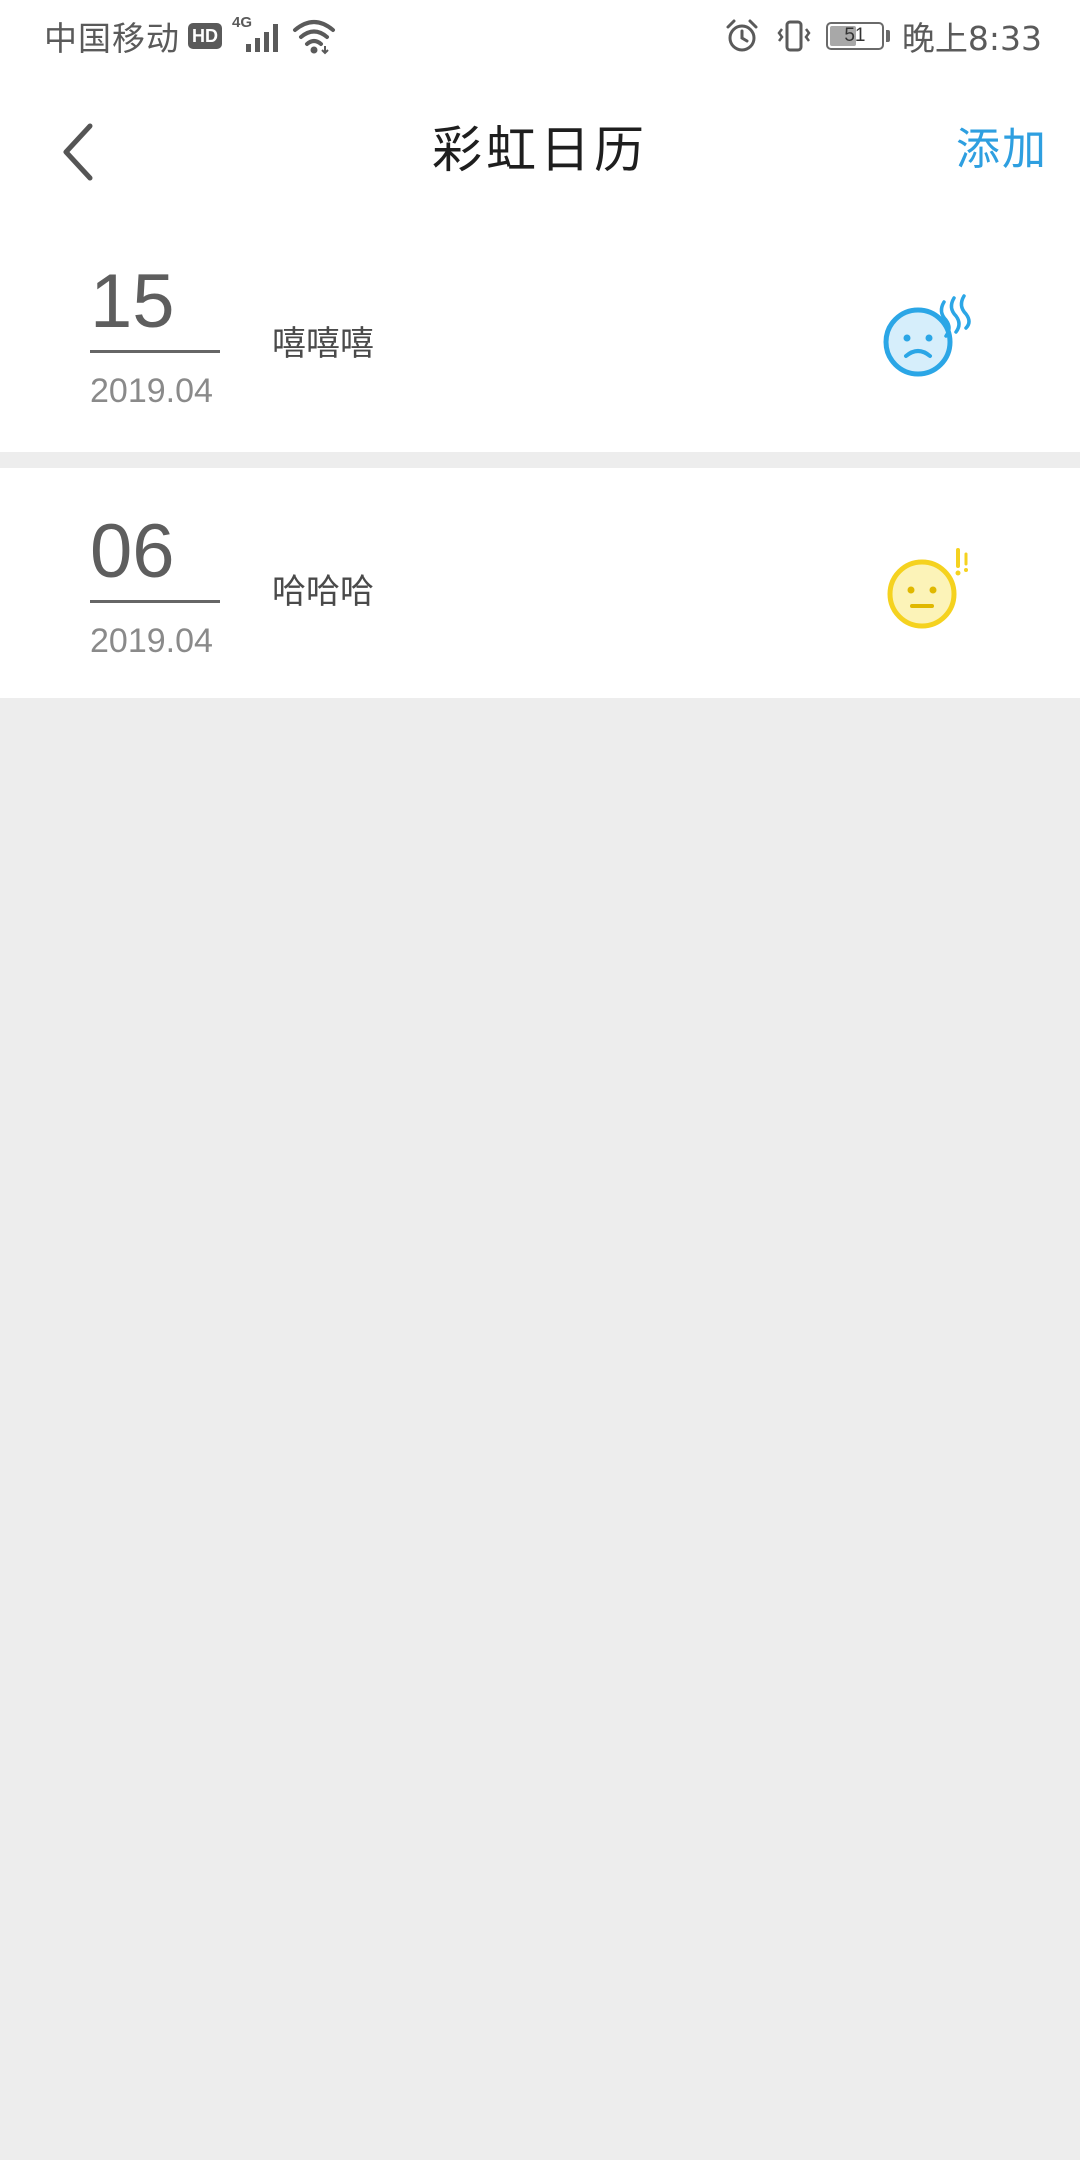 Image resolution: width=1080 pixels, height=2160 pixels. What do you see at coordinates (1002, 150) in the screenshot?
I see `add-button: 添加` at bounding box center [1002, 150].